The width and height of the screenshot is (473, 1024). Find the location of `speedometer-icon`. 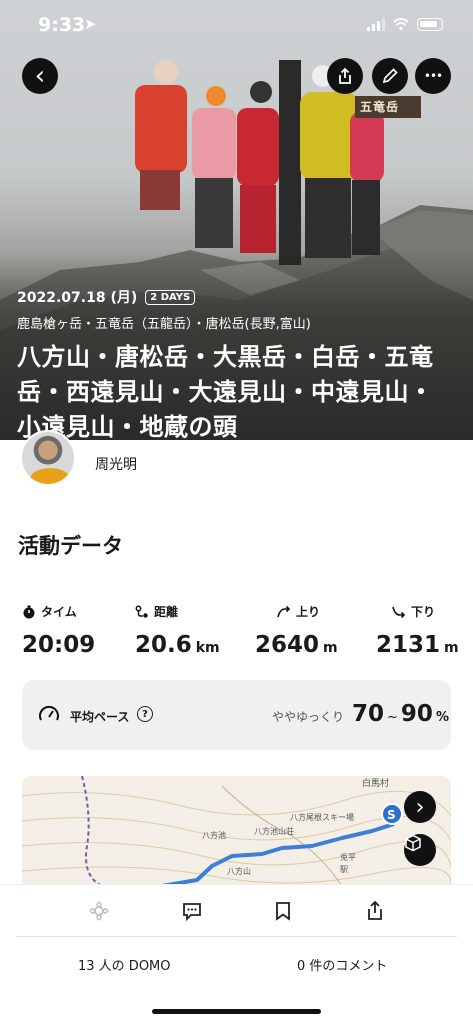

speedometer-icon is located at coordinates (49, 713).